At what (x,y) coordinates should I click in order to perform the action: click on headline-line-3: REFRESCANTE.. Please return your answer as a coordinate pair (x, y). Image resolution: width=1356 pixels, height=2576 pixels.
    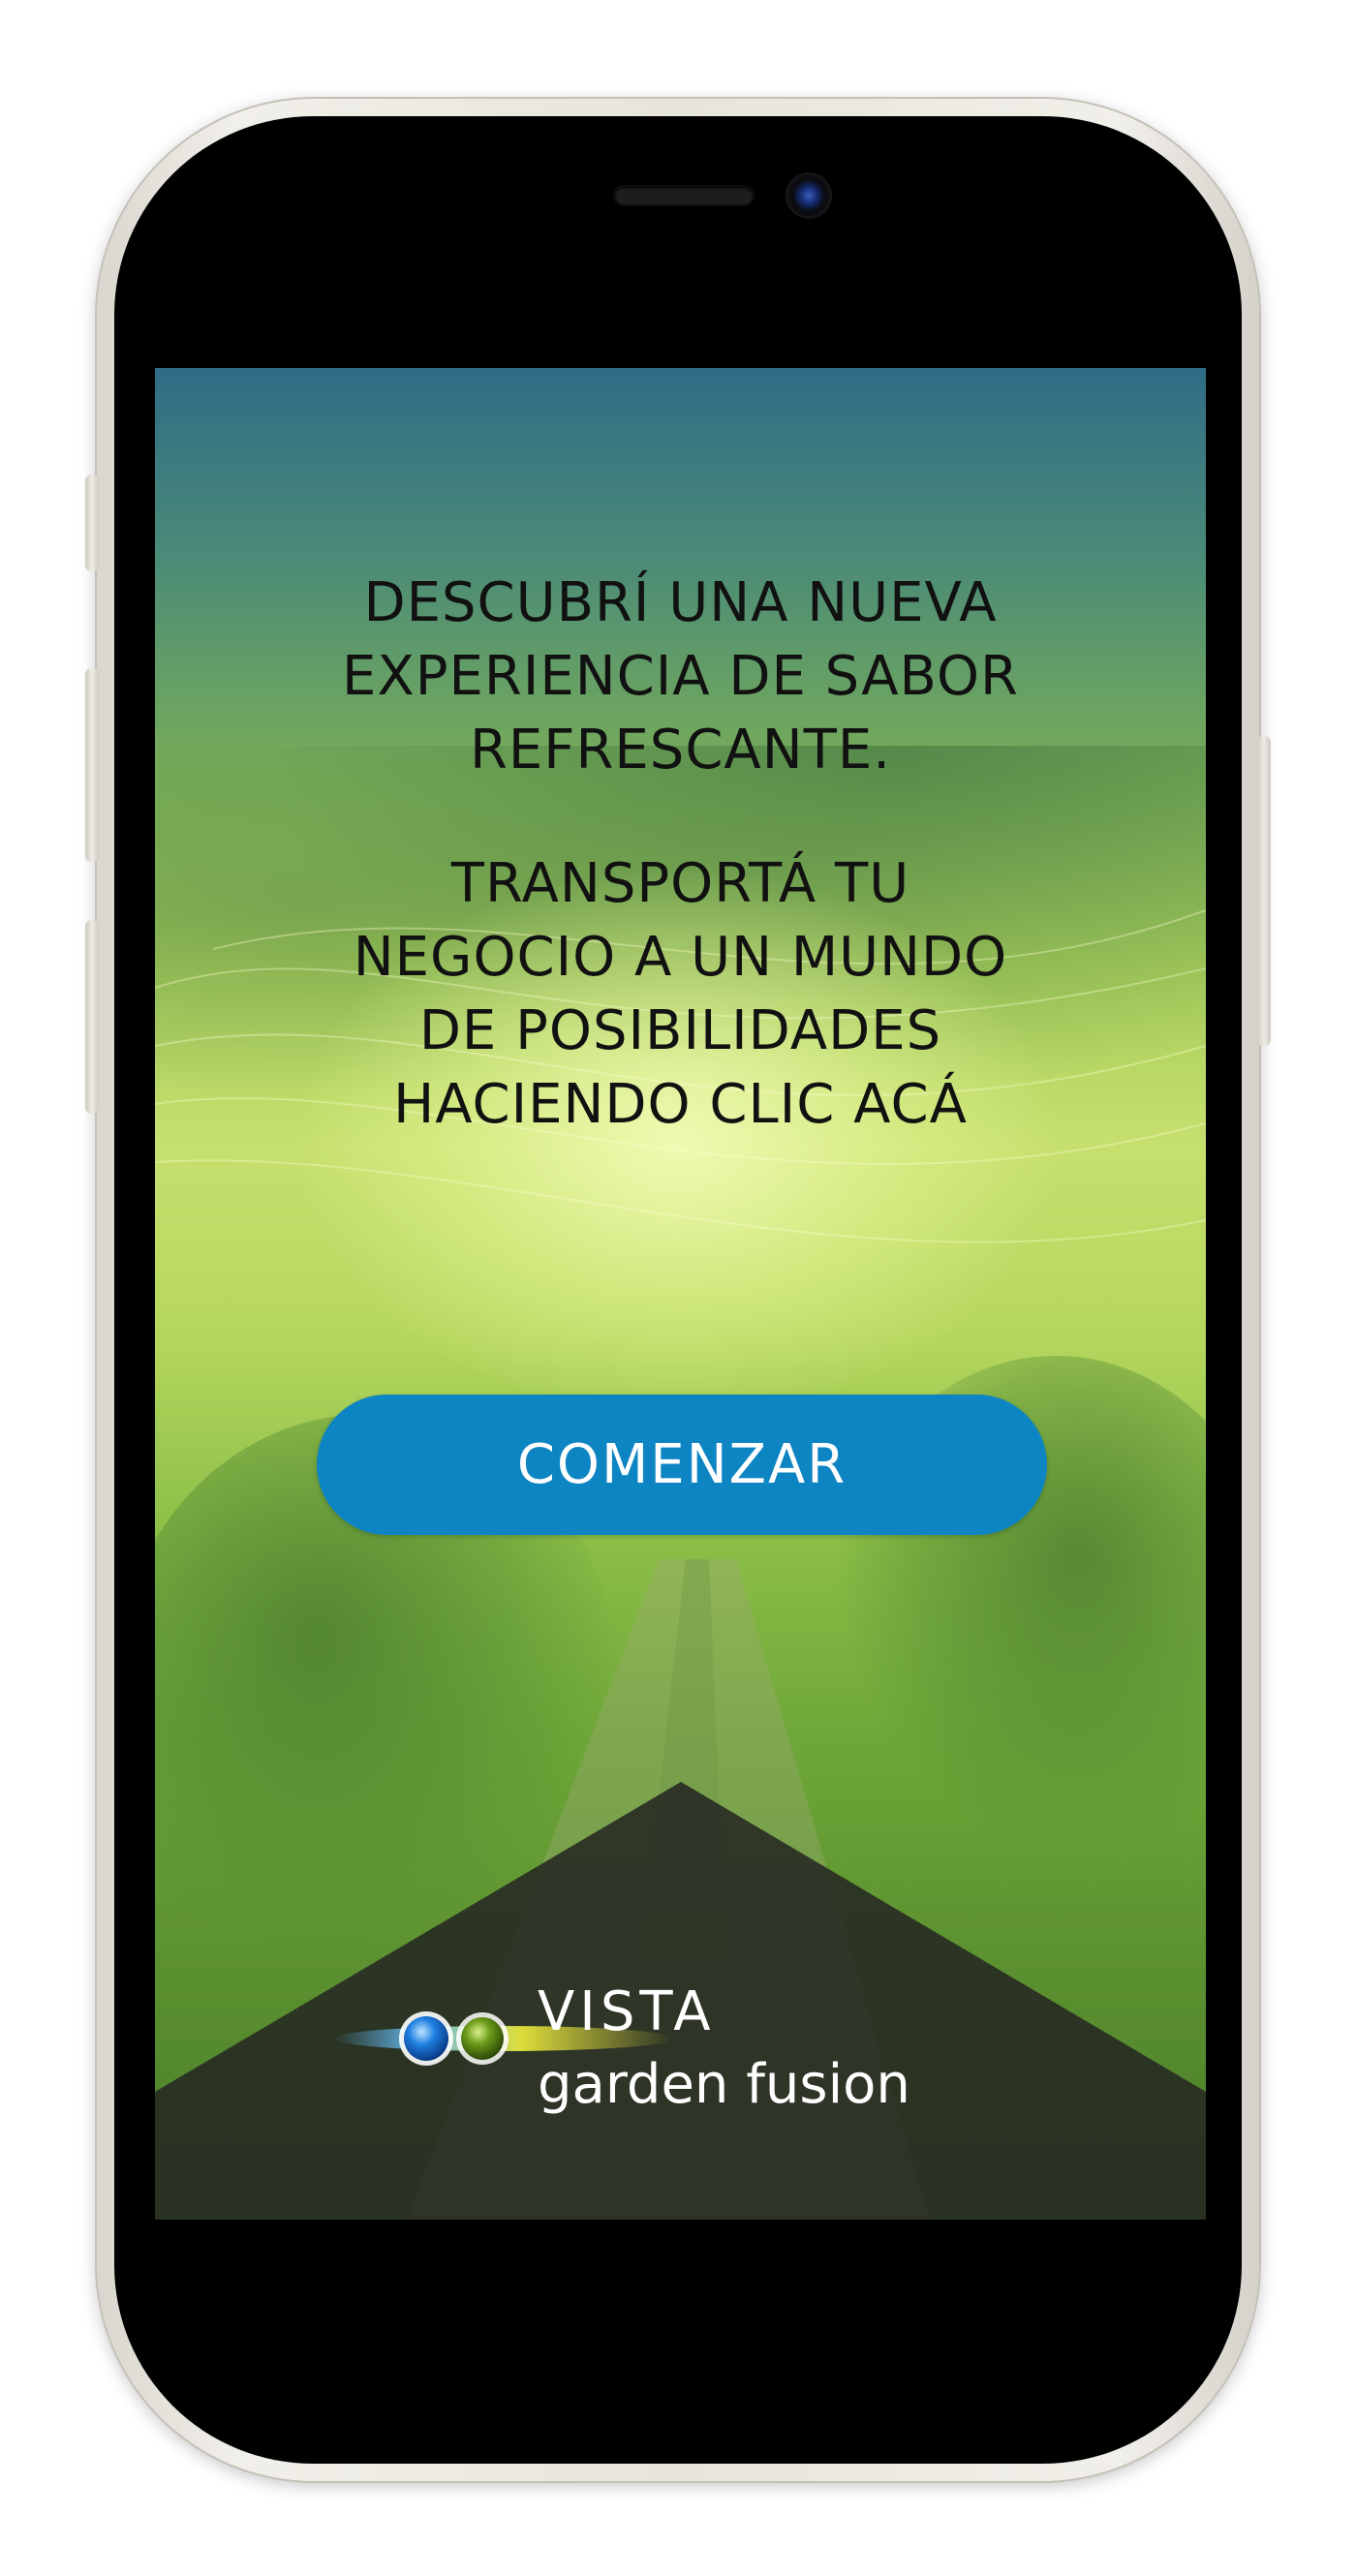
    Looking at the image, I should click on (680, 750).